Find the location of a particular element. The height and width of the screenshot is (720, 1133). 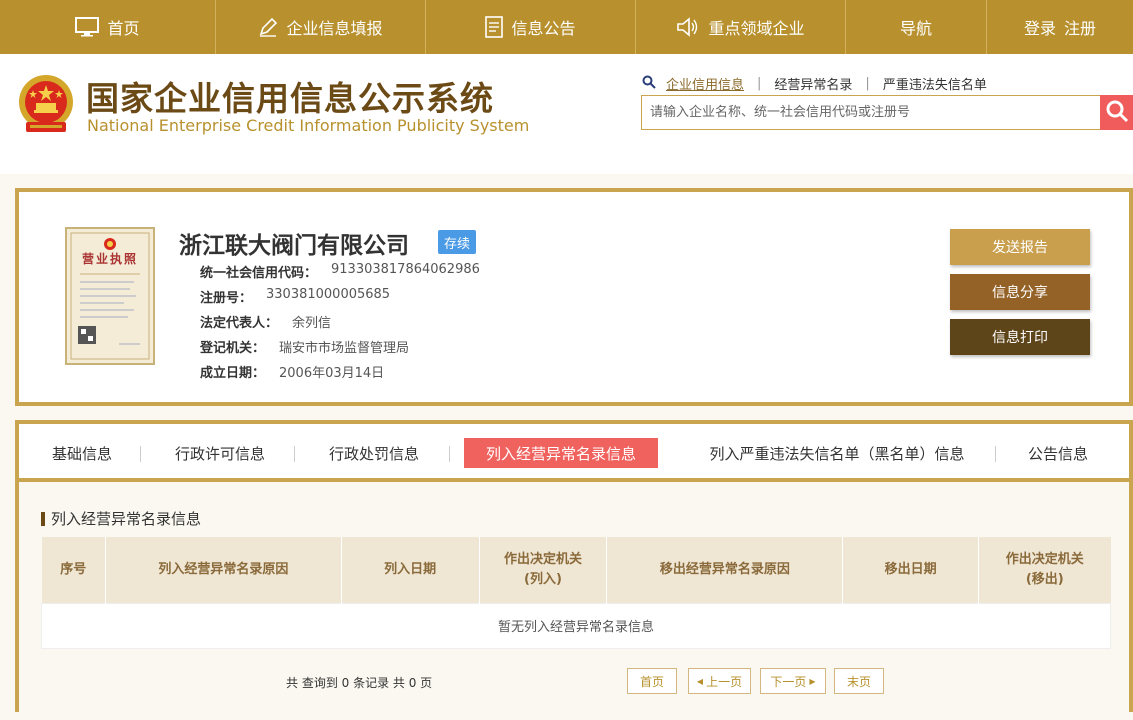

search-button is located at coordinates (1116, 112).